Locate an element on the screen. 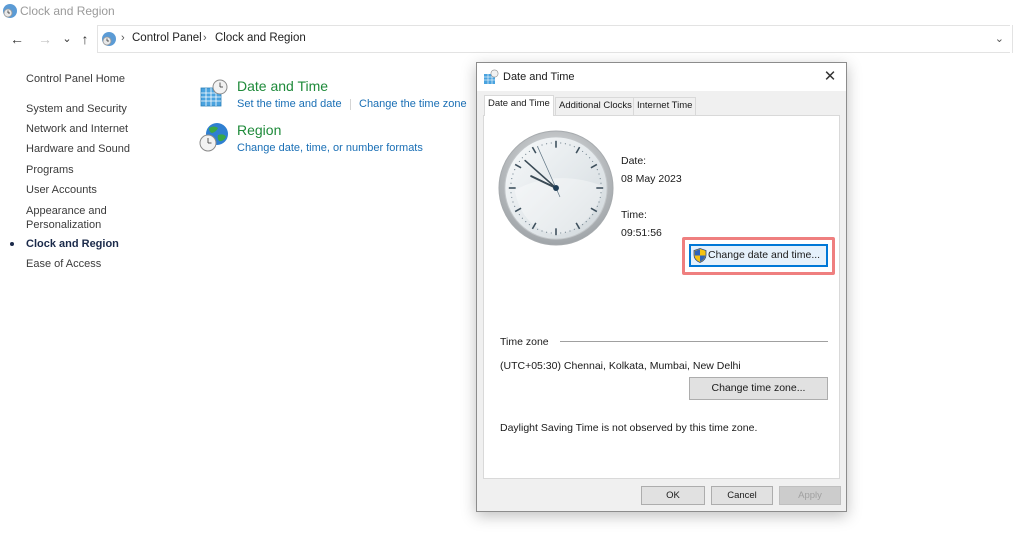  address-divider is located at coordinates (1012, 39).